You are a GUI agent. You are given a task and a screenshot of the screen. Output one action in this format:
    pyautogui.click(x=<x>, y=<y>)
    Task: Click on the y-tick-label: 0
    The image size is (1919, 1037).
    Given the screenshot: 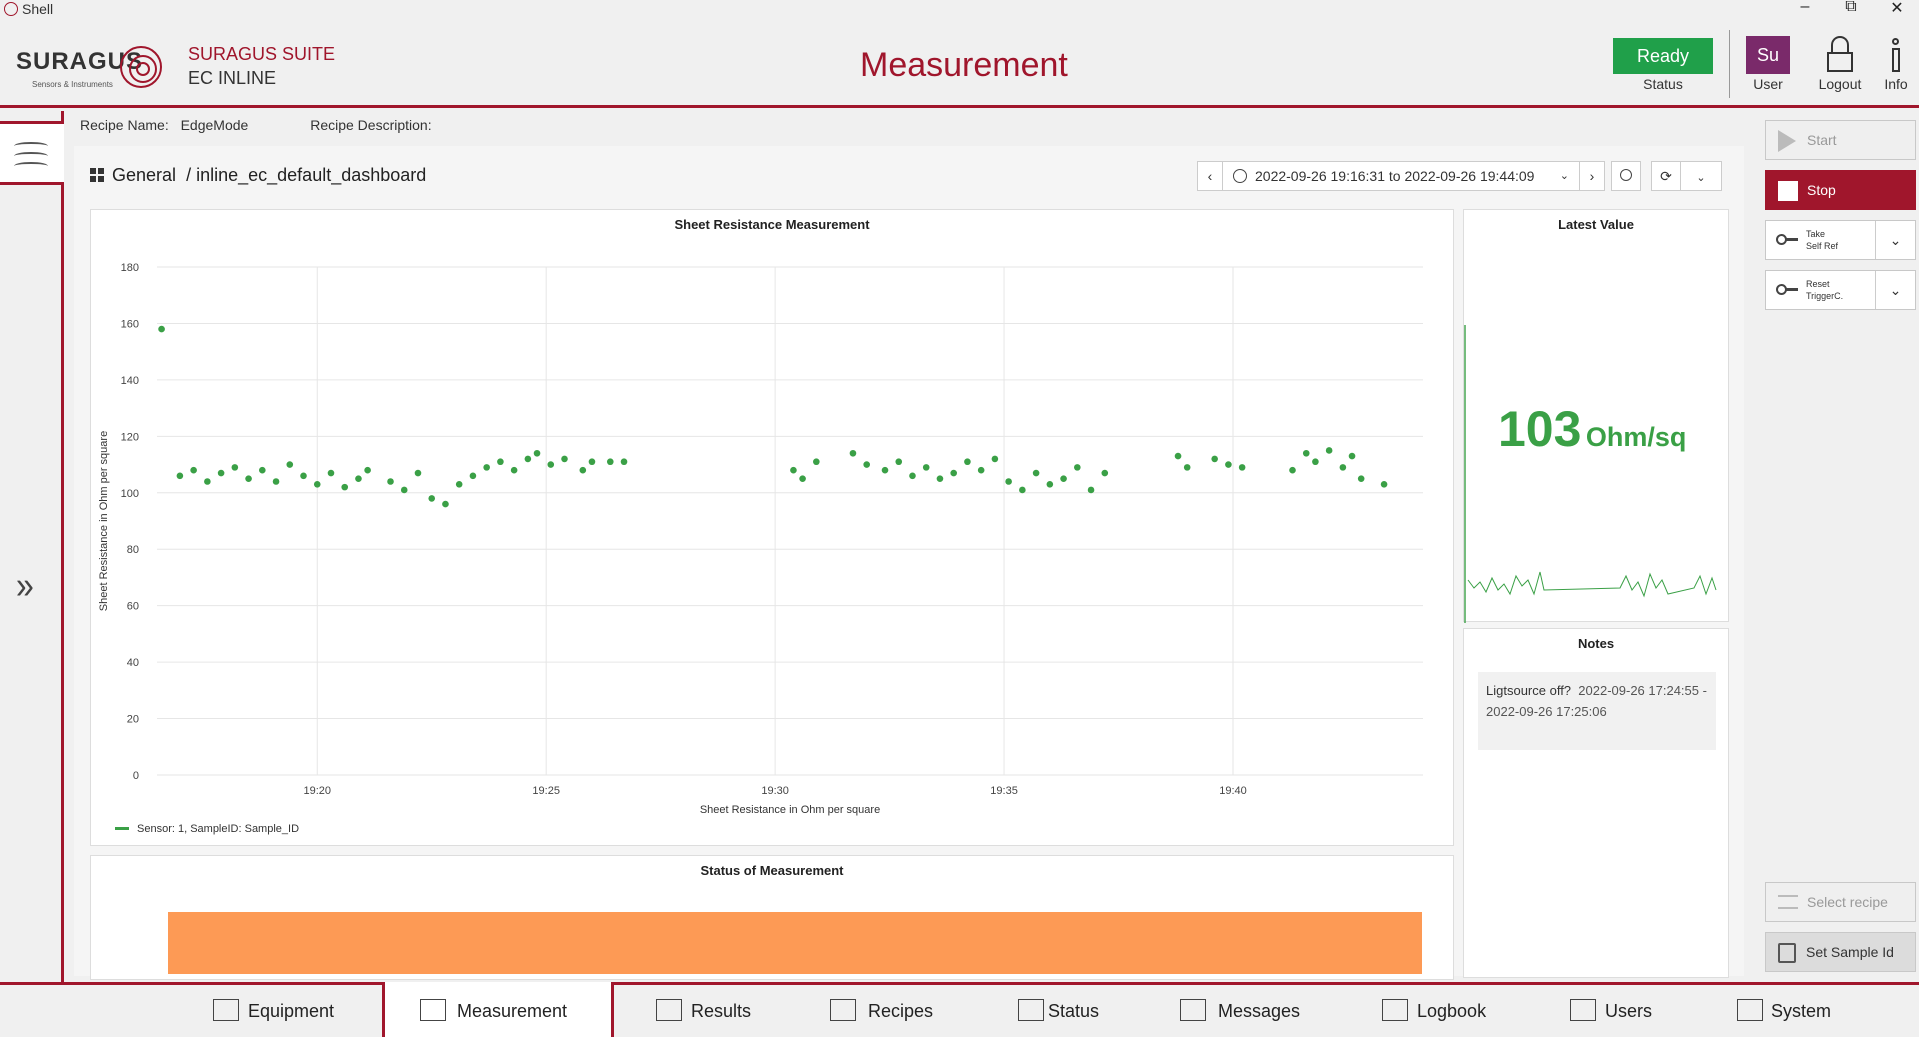 What is the action you would take?
    pyautogui.click(x=136, y=776)
    